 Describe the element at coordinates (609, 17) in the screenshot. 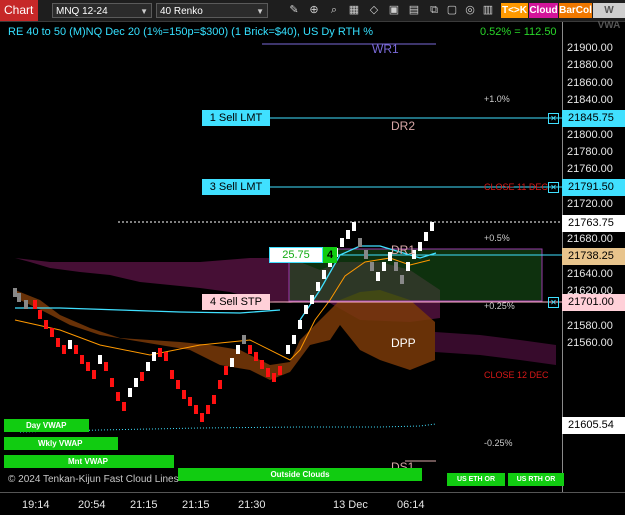

I see `vwap-toggle: W VWA` at that location.